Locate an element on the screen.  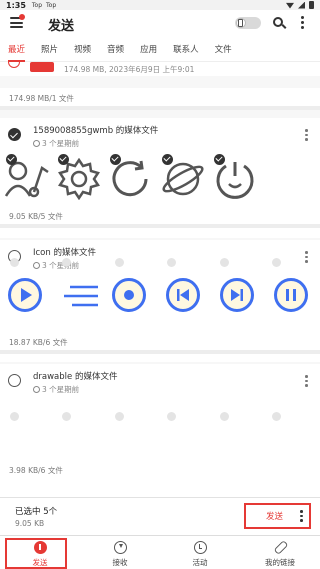
previous-item: 174.98 MB, 2023年6月9日 上午9:01 is located at coordinates (160, 69).